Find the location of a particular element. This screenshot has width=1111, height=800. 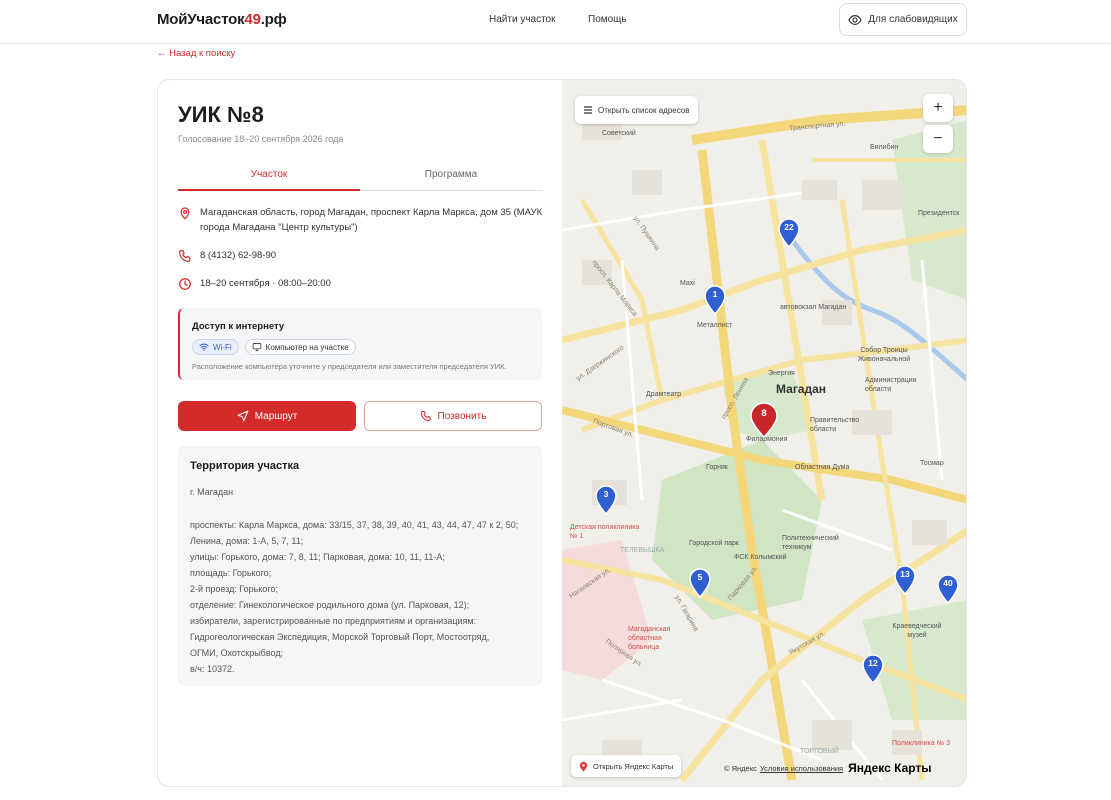

map-pin: 1 is located at coordinates (715, 300).